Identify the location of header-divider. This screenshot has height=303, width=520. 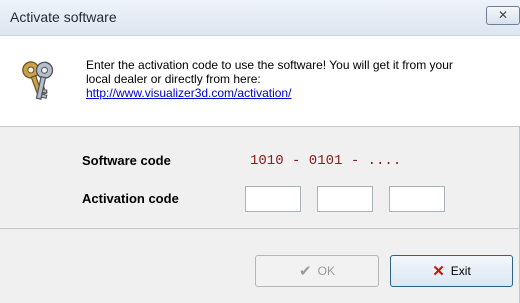
(260, 126).